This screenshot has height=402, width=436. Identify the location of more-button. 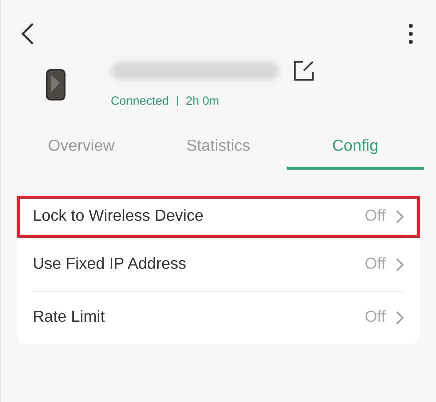
(411, 34).